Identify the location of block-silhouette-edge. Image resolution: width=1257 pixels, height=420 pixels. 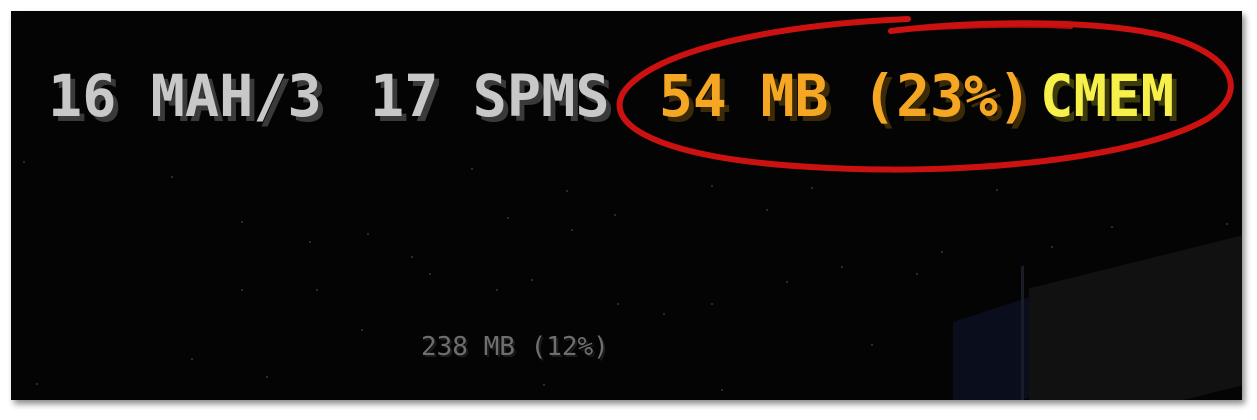
(1022, 332).